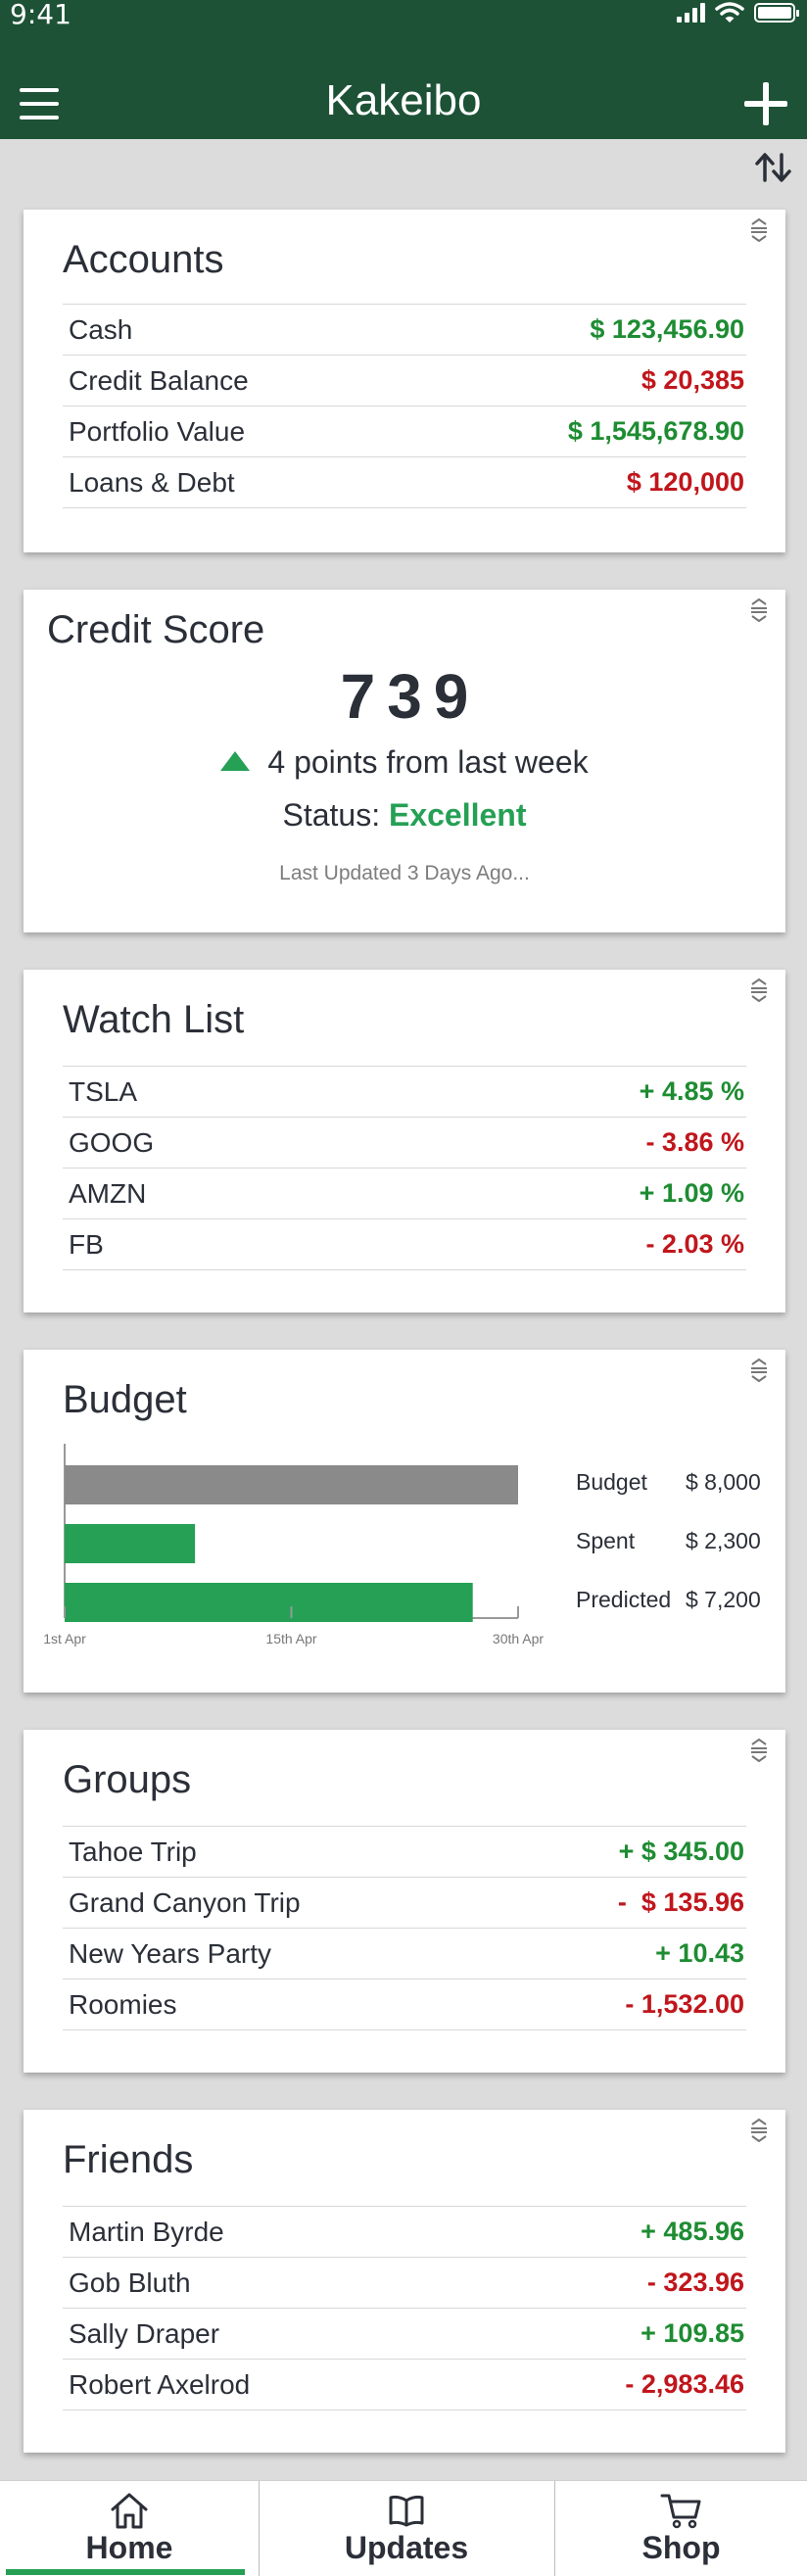 The image size is (807, 2576). Describe the element at coordinates (694, 1244) in the screenshot. I see `row-value: - 2.03 %` at that location.